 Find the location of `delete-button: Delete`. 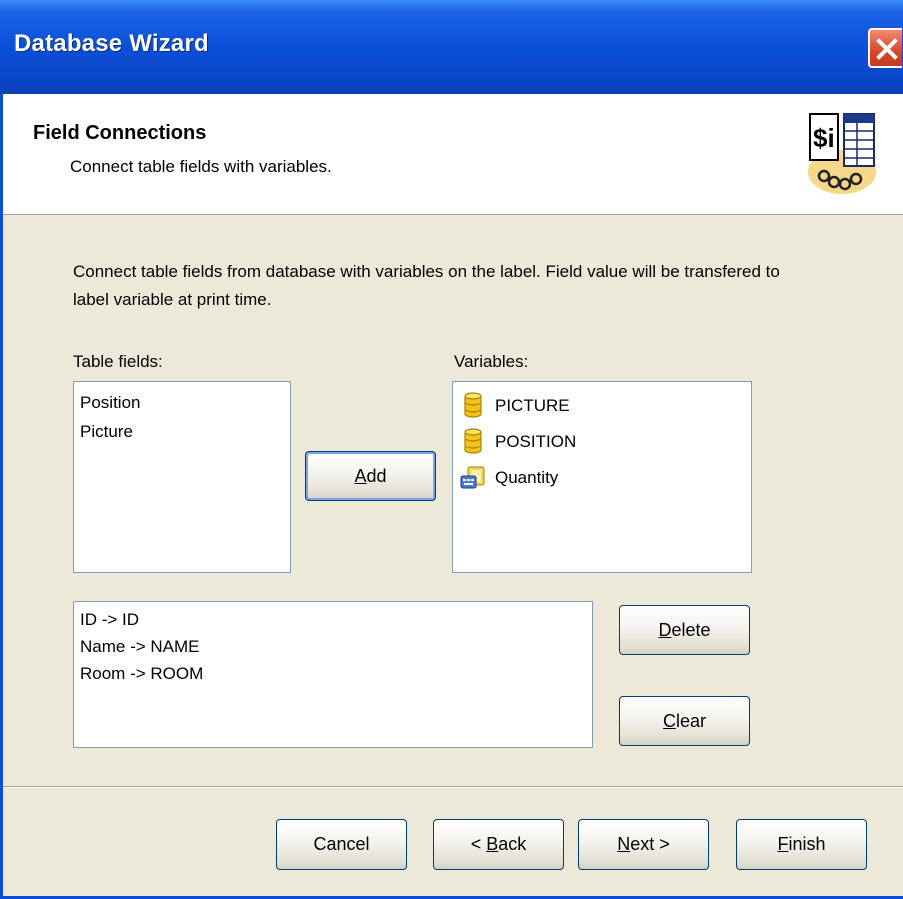

delete-button: Delete is located at coordinates (684, 630).